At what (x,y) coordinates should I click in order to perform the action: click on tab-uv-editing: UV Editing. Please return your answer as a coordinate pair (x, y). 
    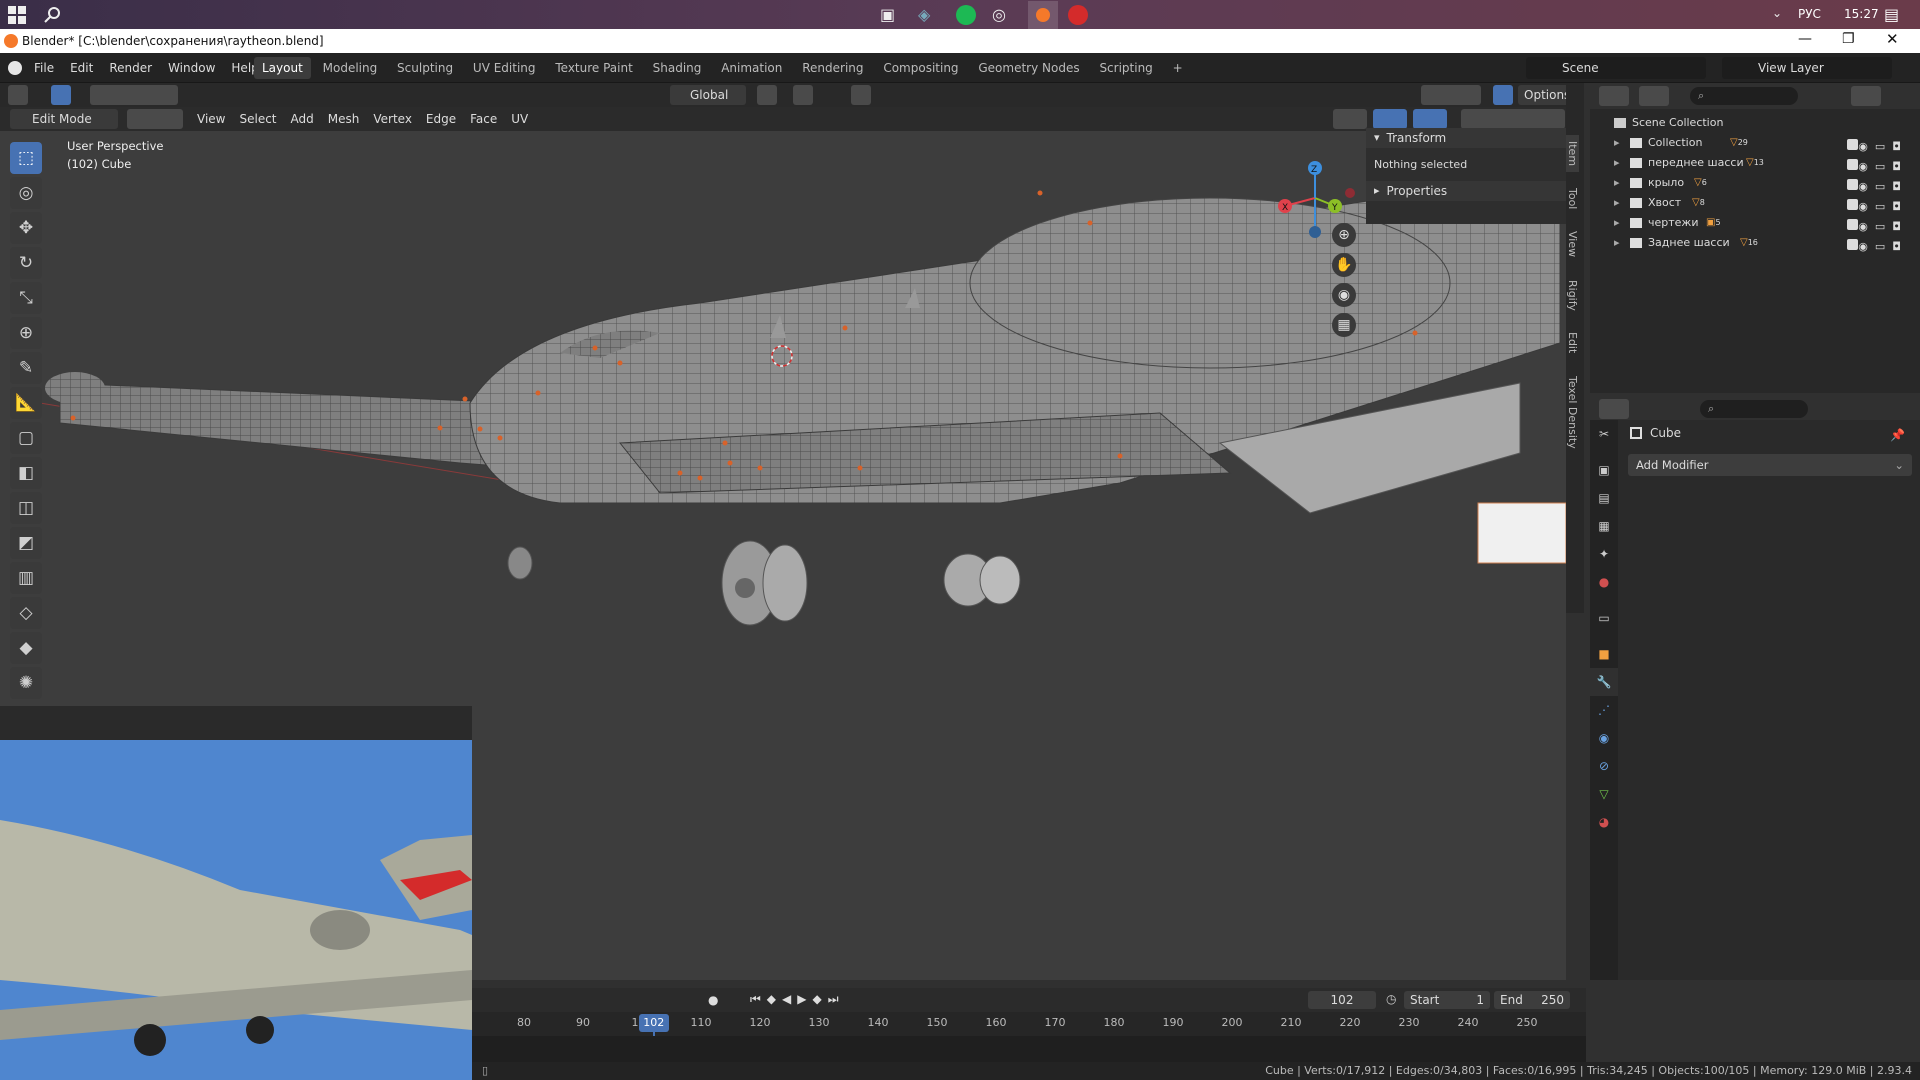
    Looking at the image, I should click on (504, 68).